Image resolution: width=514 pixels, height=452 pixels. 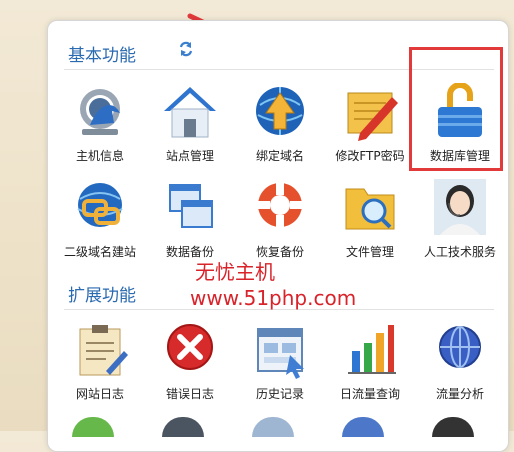 I want to click on tile-file-management: 文件管理, so click(x=370, y=225).